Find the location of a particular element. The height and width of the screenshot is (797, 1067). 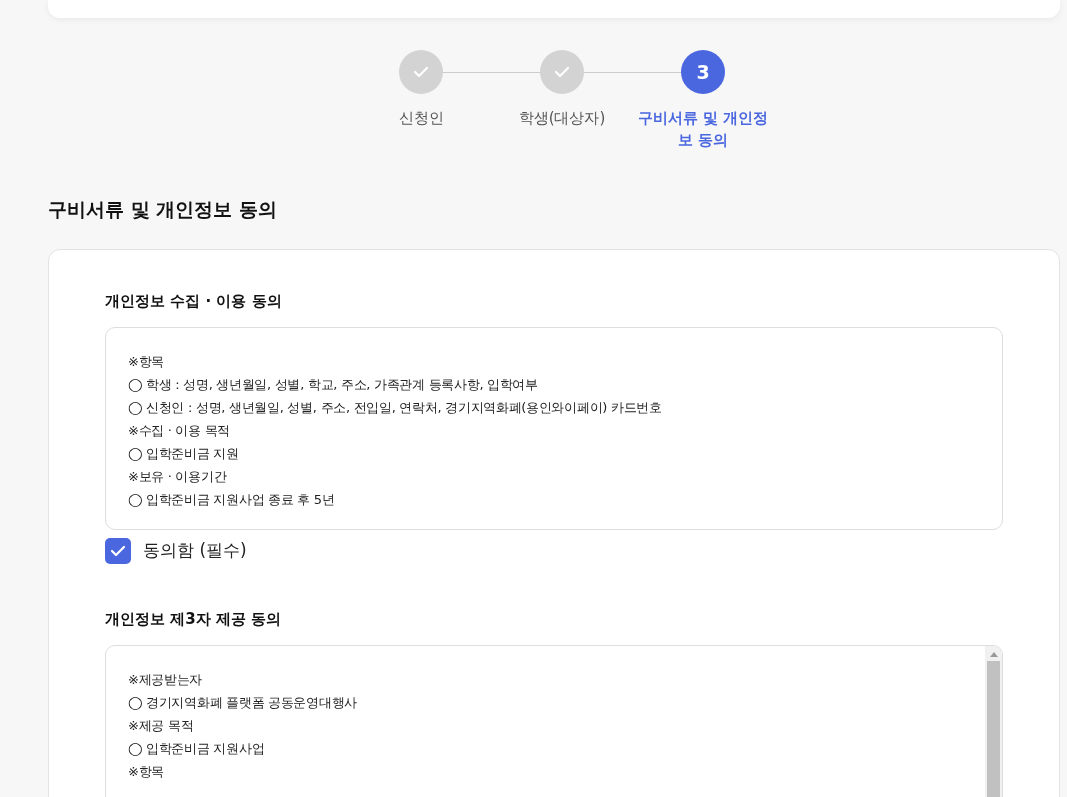

terms-line: ◯ 학생 : 성명, 생년월일, 성별, 학교, 주소, 가족관계 등록사항, 입학여부 is located at coordinates (333, 385).